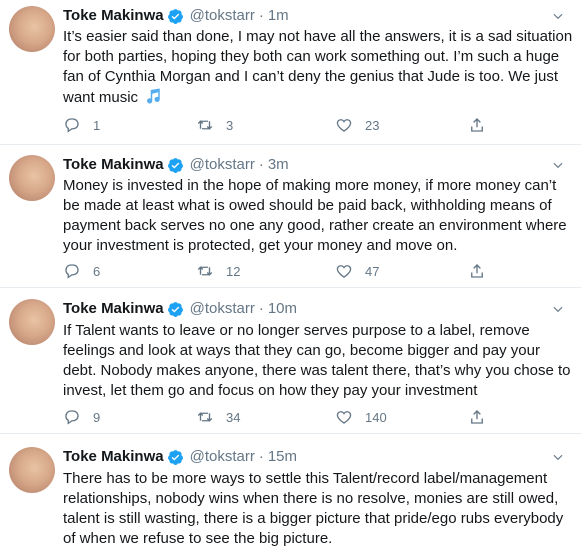 The width and height of the screenshot is (581, 549). Describe the element at coordinates (357, 271) in the screenshot. I see `like-button: 47` at that location.